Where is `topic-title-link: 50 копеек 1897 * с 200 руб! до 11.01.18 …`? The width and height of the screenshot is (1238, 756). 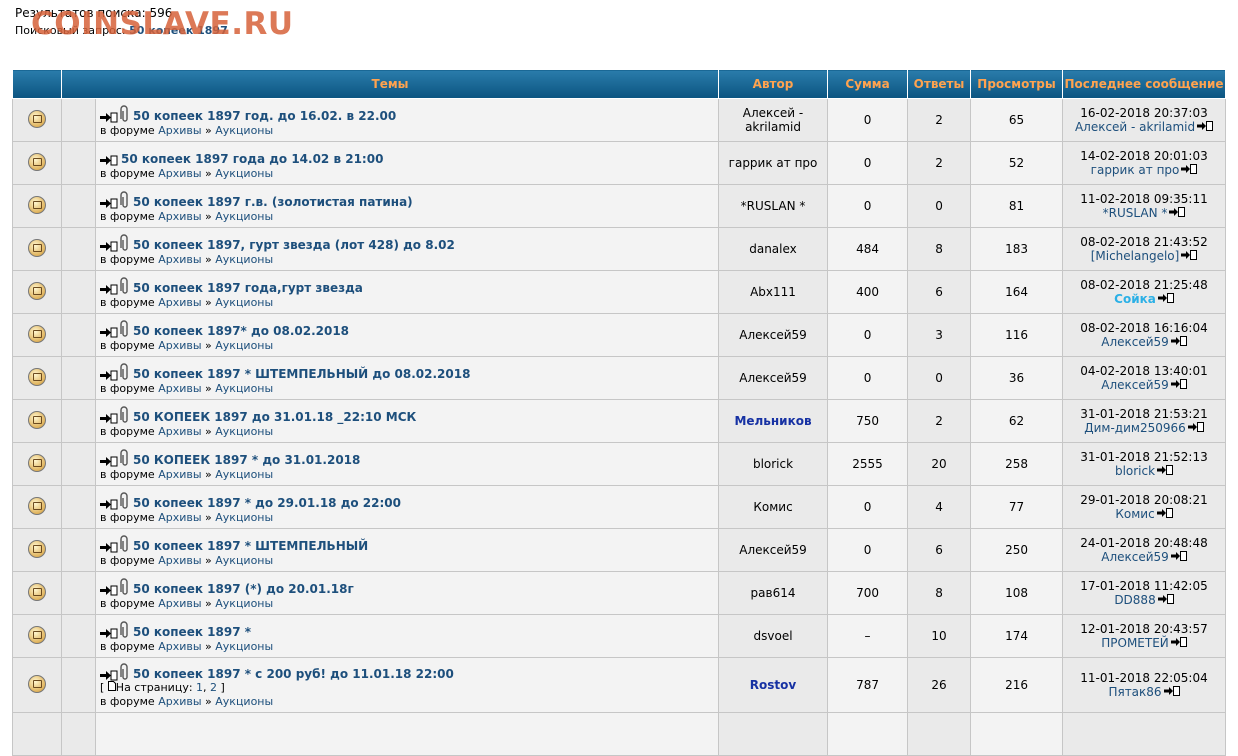
topic-title-link: 50 копеек 1897 * с 200 руб! до 11.01.18 … is located at coordinates (293, 674).